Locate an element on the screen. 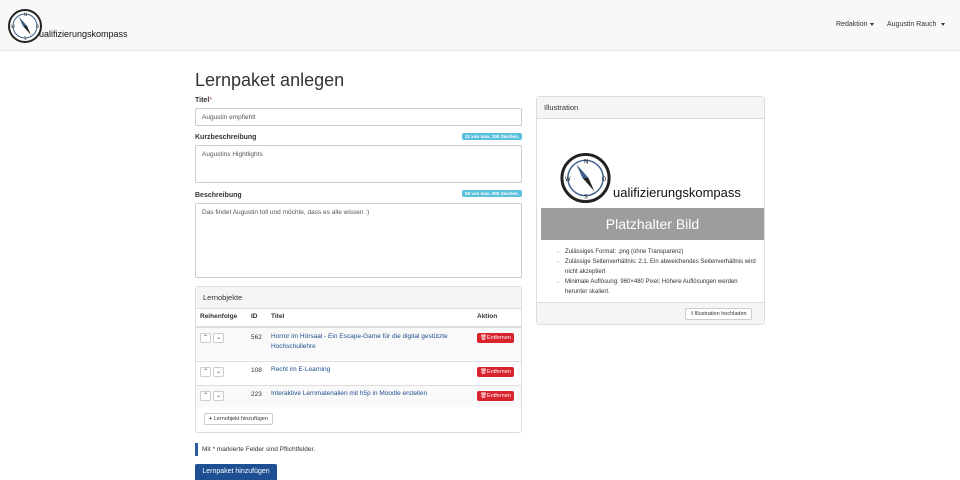 The width and height of the screenshot is (960, 480). title-input: Augustin empfiehlt is located at coordinates (358, 117).